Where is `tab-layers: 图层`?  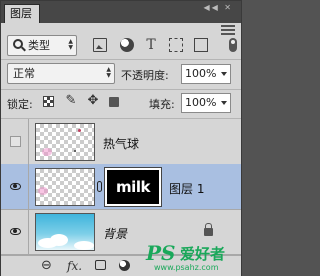 tab-layers: 图层 is located at coordinates (22, 13).